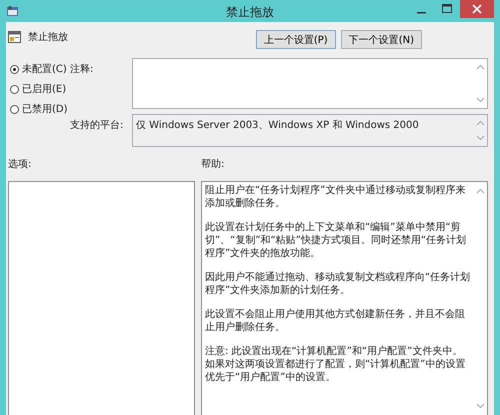 This screenshot has height=415, width=500. Describe the element at coordinates (277, 125) in the screenshot. I see `platform-text: 仅 Windows Server 2003、Windows XP 和 Windows 2000` at that location.